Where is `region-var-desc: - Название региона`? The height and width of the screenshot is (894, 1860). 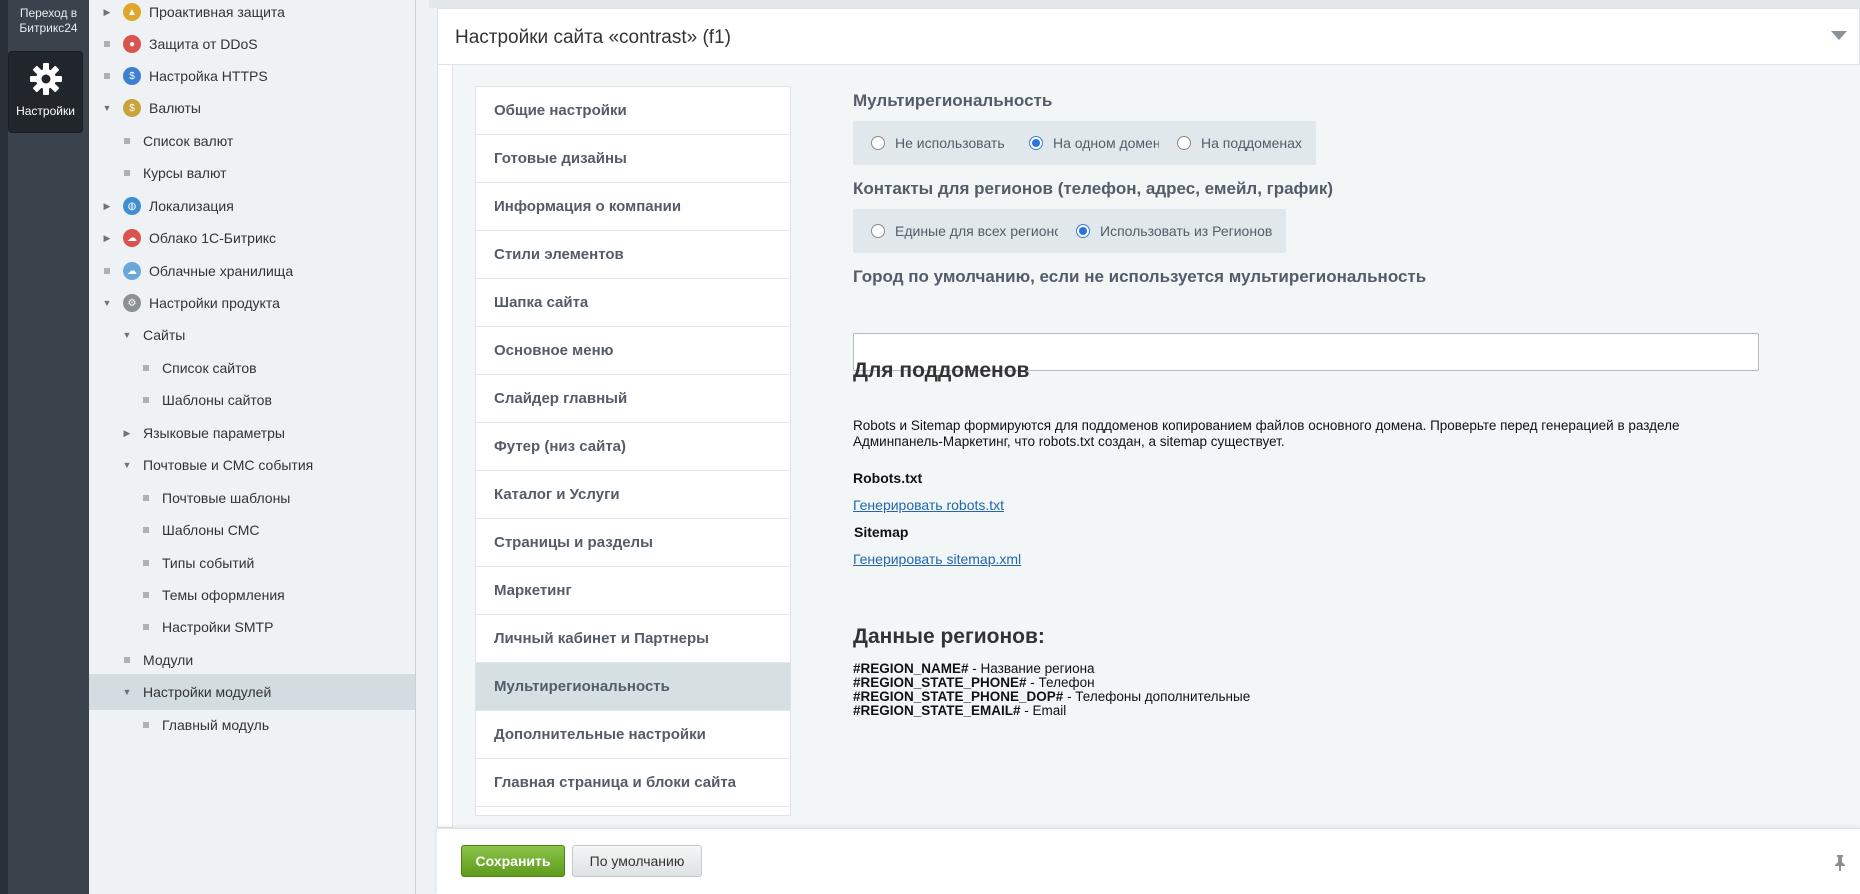 region-var-desc: - Название региона is located at coordinates (1031, 668).